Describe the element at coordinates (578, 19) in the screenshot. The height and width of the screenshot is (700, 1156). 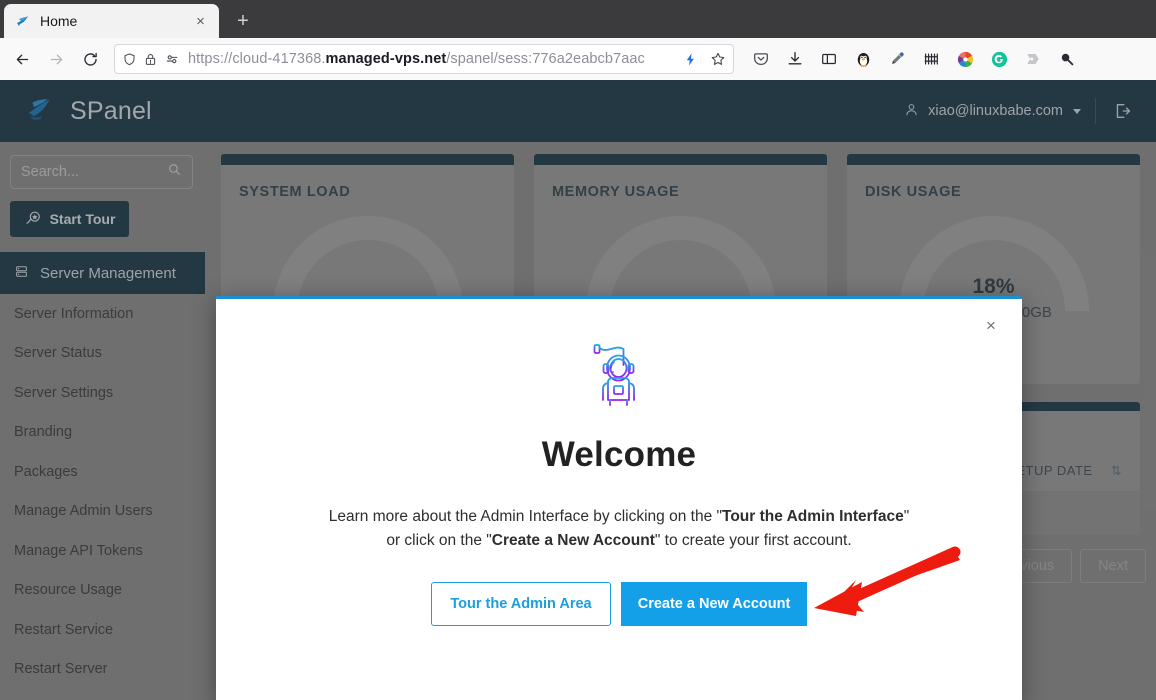
I see `tab-strip: Home × +` at that location.